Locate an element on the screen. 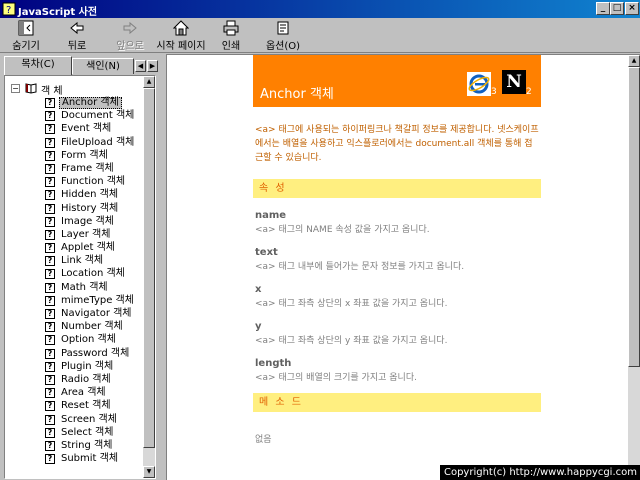  tab-scroll-left-button: ◀ is located at coordinates (140, 66).